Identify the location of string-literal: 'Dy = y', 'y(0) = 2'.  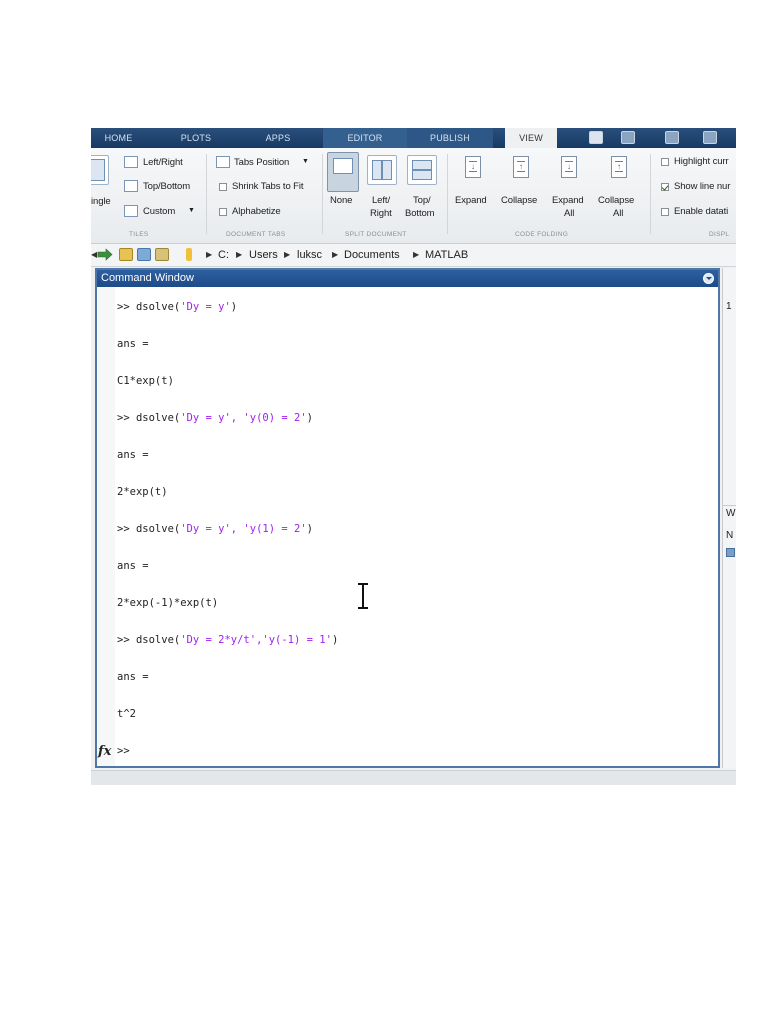
(243, 418).